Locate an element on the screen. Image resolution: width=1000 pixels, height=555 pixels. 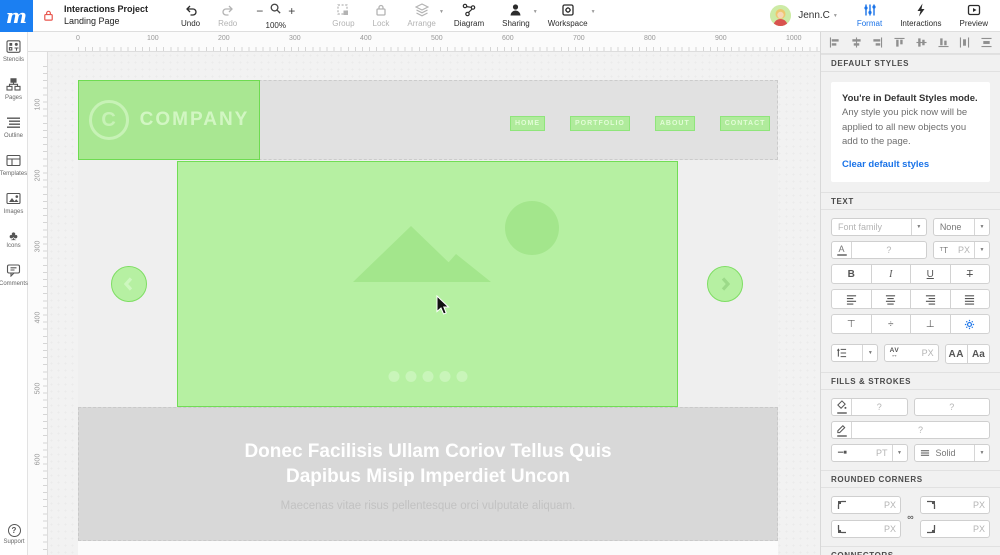
font-color-icon: A is located at coordinates (842, 250).